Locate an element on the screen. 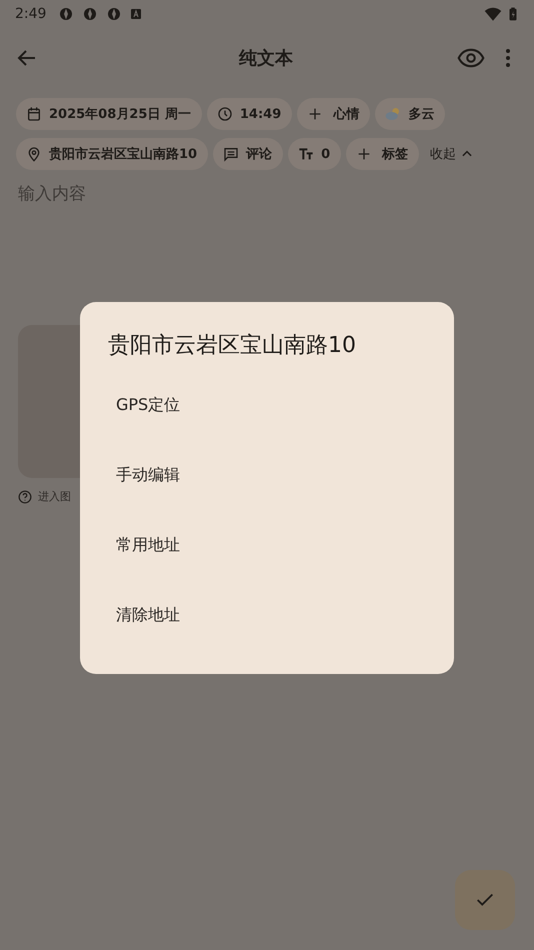 The height and width of the screenshot is (950, 534). keyboard-icon is located at coordinates (136, 14).